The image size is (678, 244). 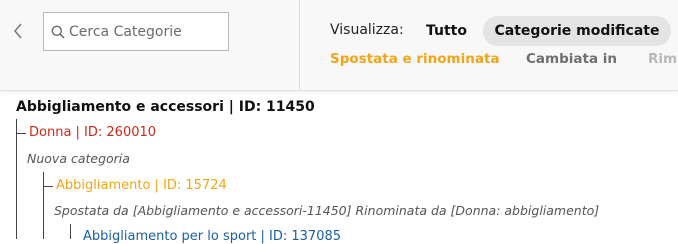 What do you see at coordinates (446, 31) in the screenshot?
I see `view-option-all: Tutto` at bounding box center [446, 31].